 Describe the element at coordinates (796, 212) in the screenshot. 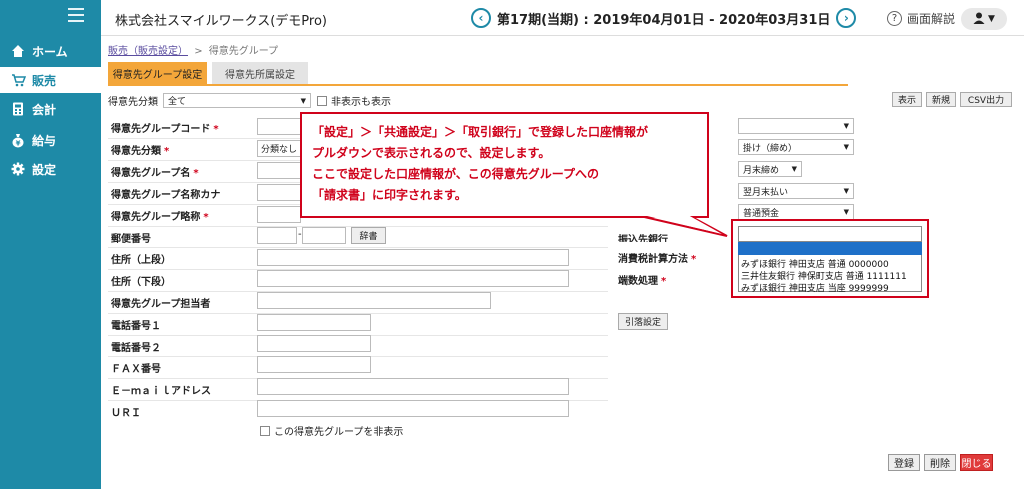

I see `account-type-select: 普通預金 ▼` at that location.